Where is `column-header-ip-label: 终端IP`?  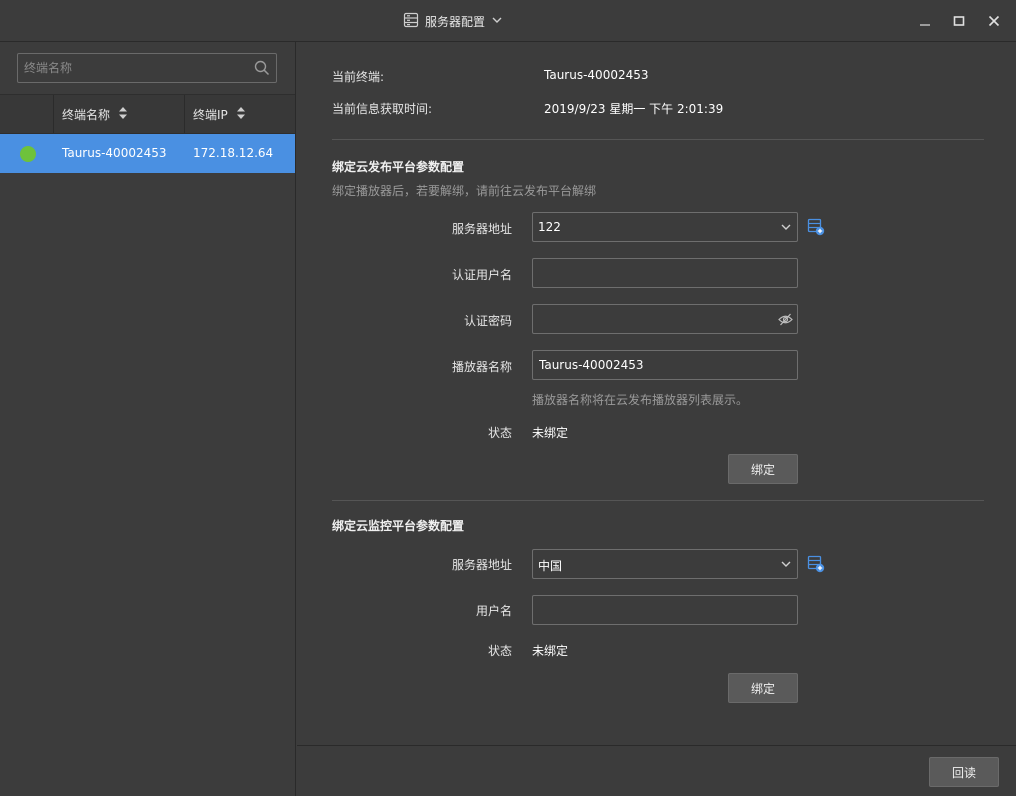 column-header-ip-label: 终端IP is located at coordinates (210, 114).